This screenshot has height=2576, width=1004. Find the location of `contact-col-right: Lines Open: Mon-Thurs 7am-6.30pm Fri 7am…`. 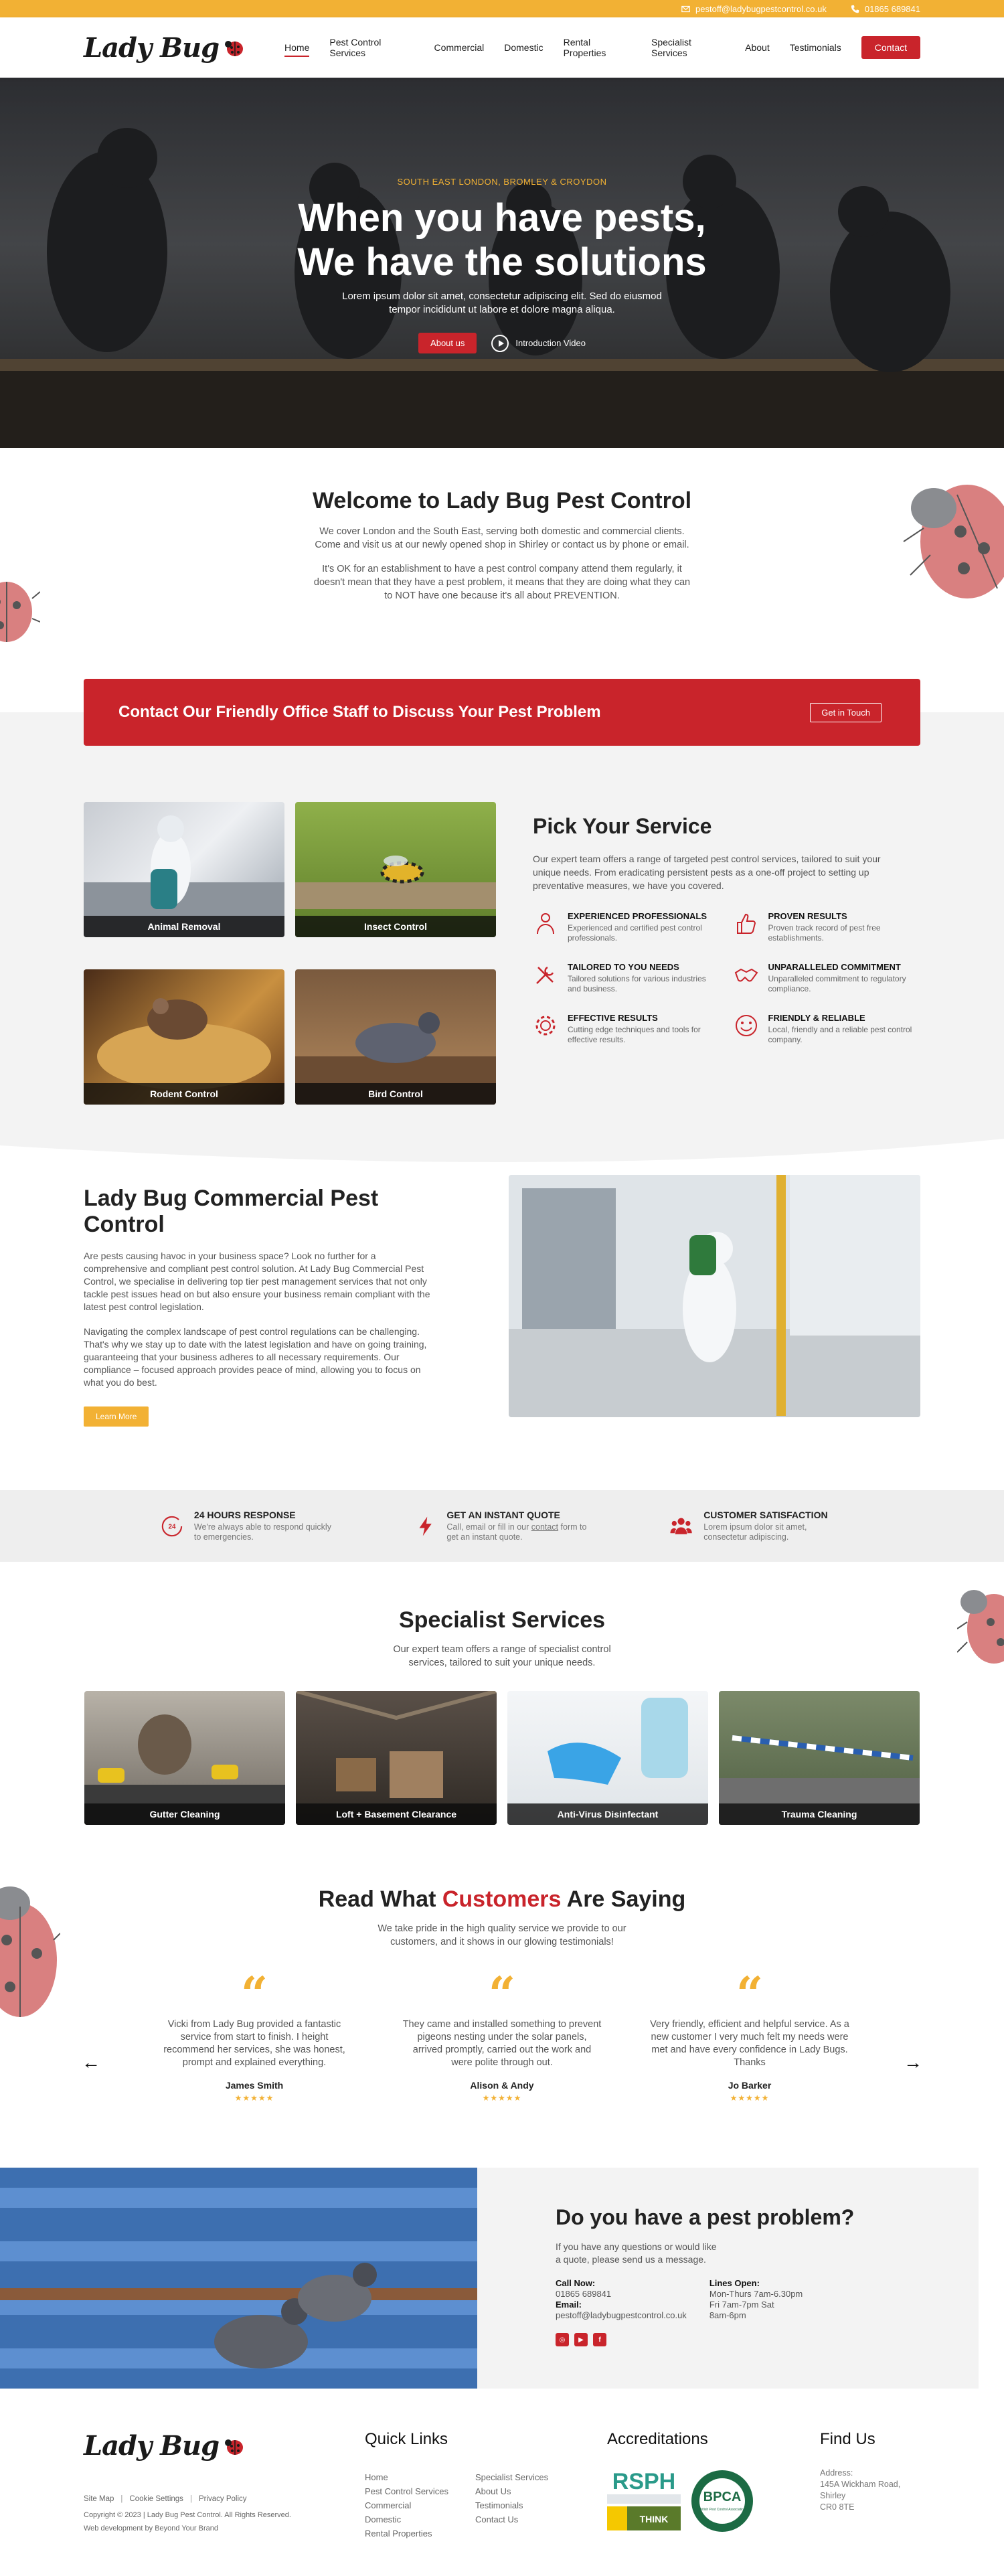

contact-col-right: Lines Open: Mon-Thurs 7am-6.30pm Fri 7am… is located at coordinates (756, 2300).